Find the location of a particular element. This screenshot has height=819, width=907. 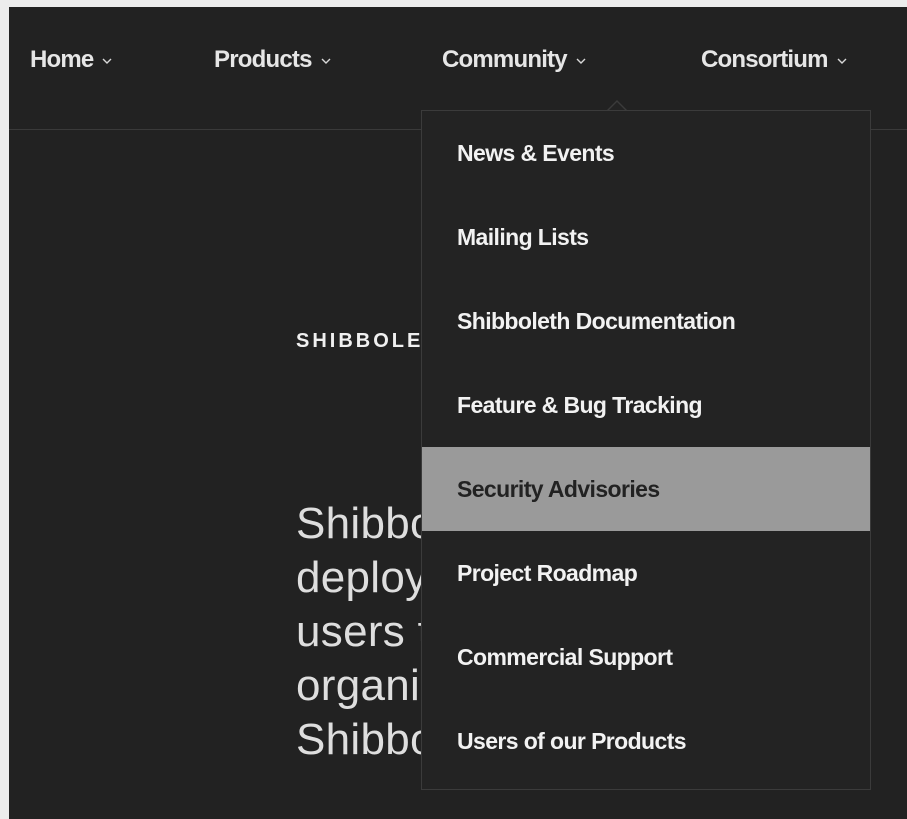

menu-item-project-roadmap: Project Roadmap is located at coordinates (646, 573).